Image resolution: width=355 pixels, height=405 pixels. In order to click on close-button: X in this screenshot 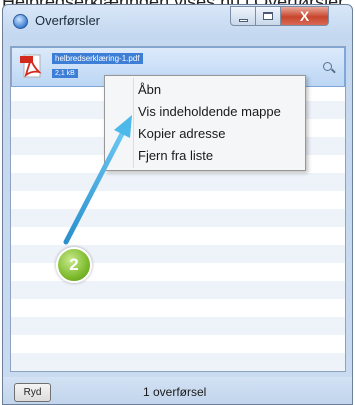, I will do `click(305, 16)`.